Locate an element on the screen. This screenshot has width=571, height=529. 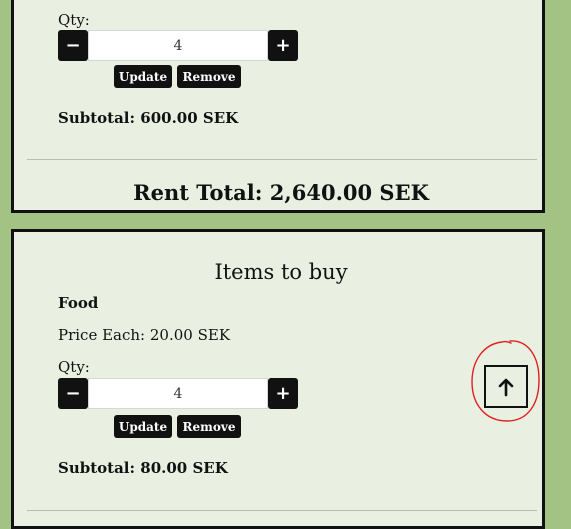
item-subtotal: Subtotal: 80.00 SEK is located at coordinates (143, 468).